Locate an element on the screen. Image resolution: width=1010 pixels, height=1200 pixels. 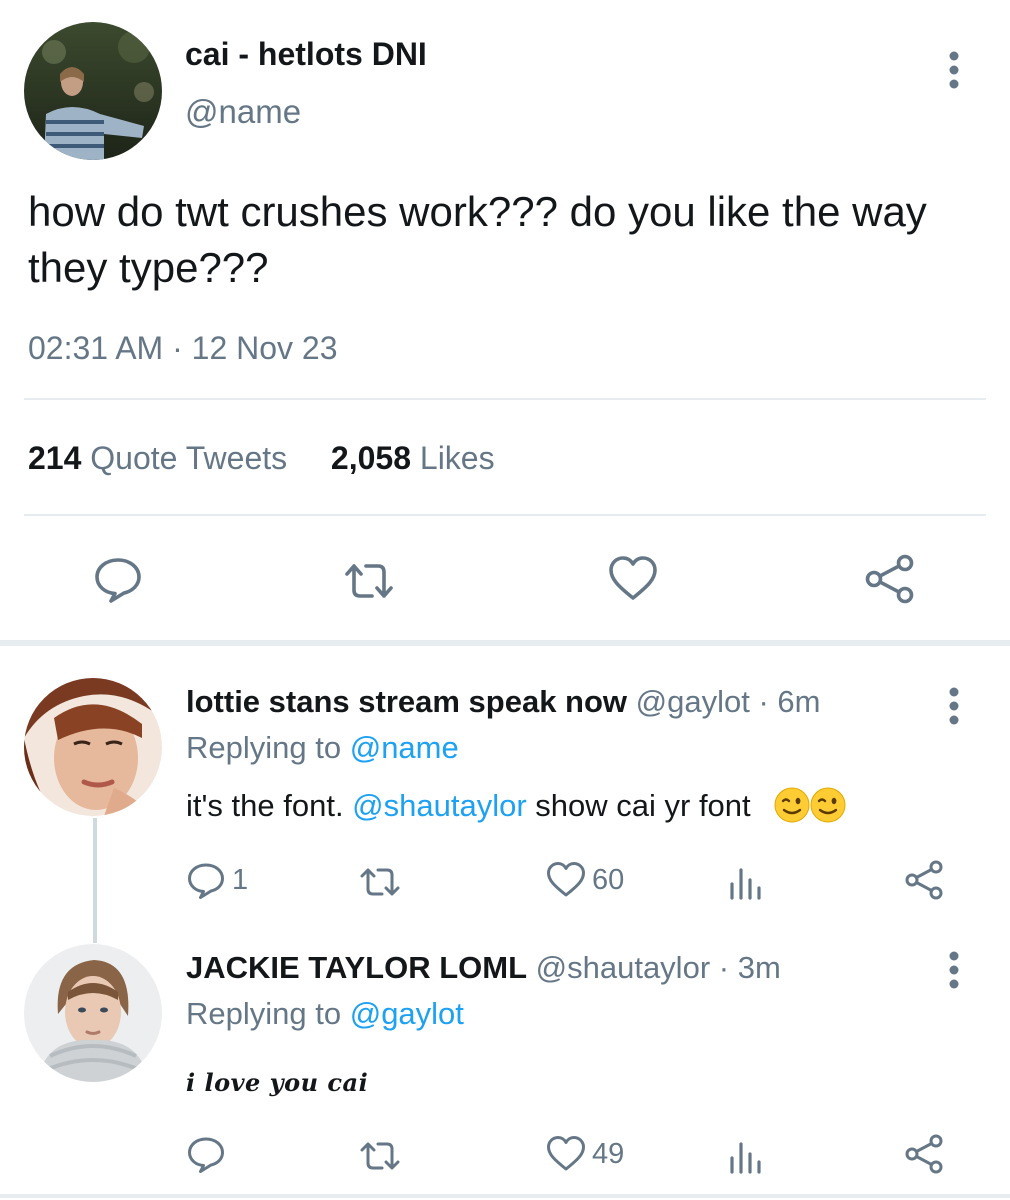
main-author-handle: @name is located at coordinates (243, 112).